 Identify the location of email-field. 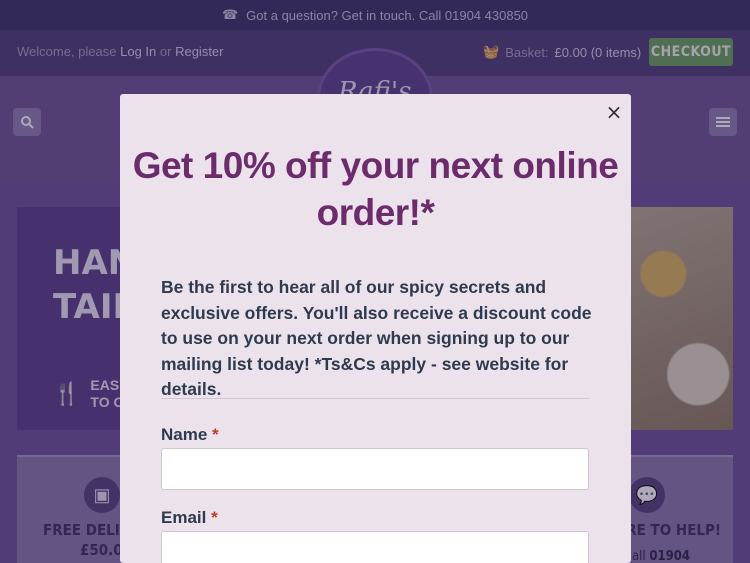
(375, 547).